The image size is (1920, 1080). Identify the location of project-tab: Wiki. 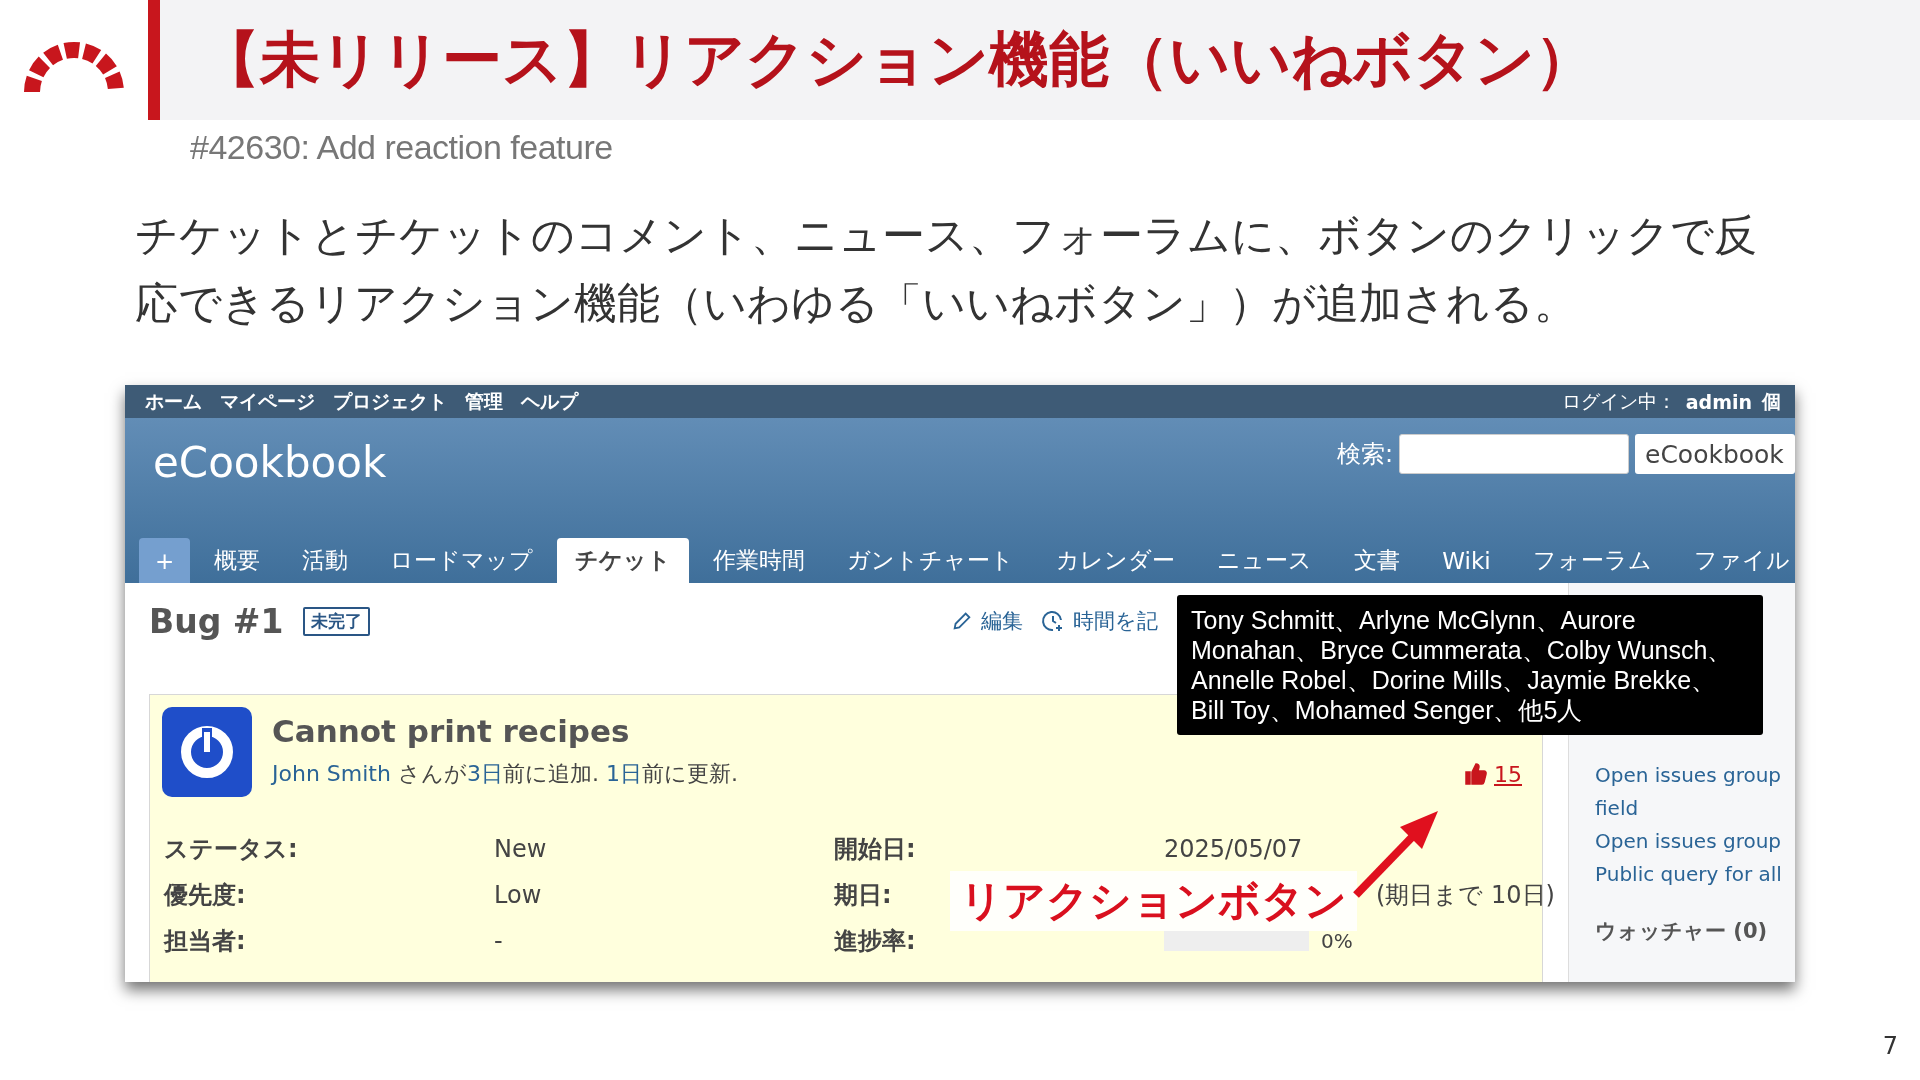
(1466, 560).